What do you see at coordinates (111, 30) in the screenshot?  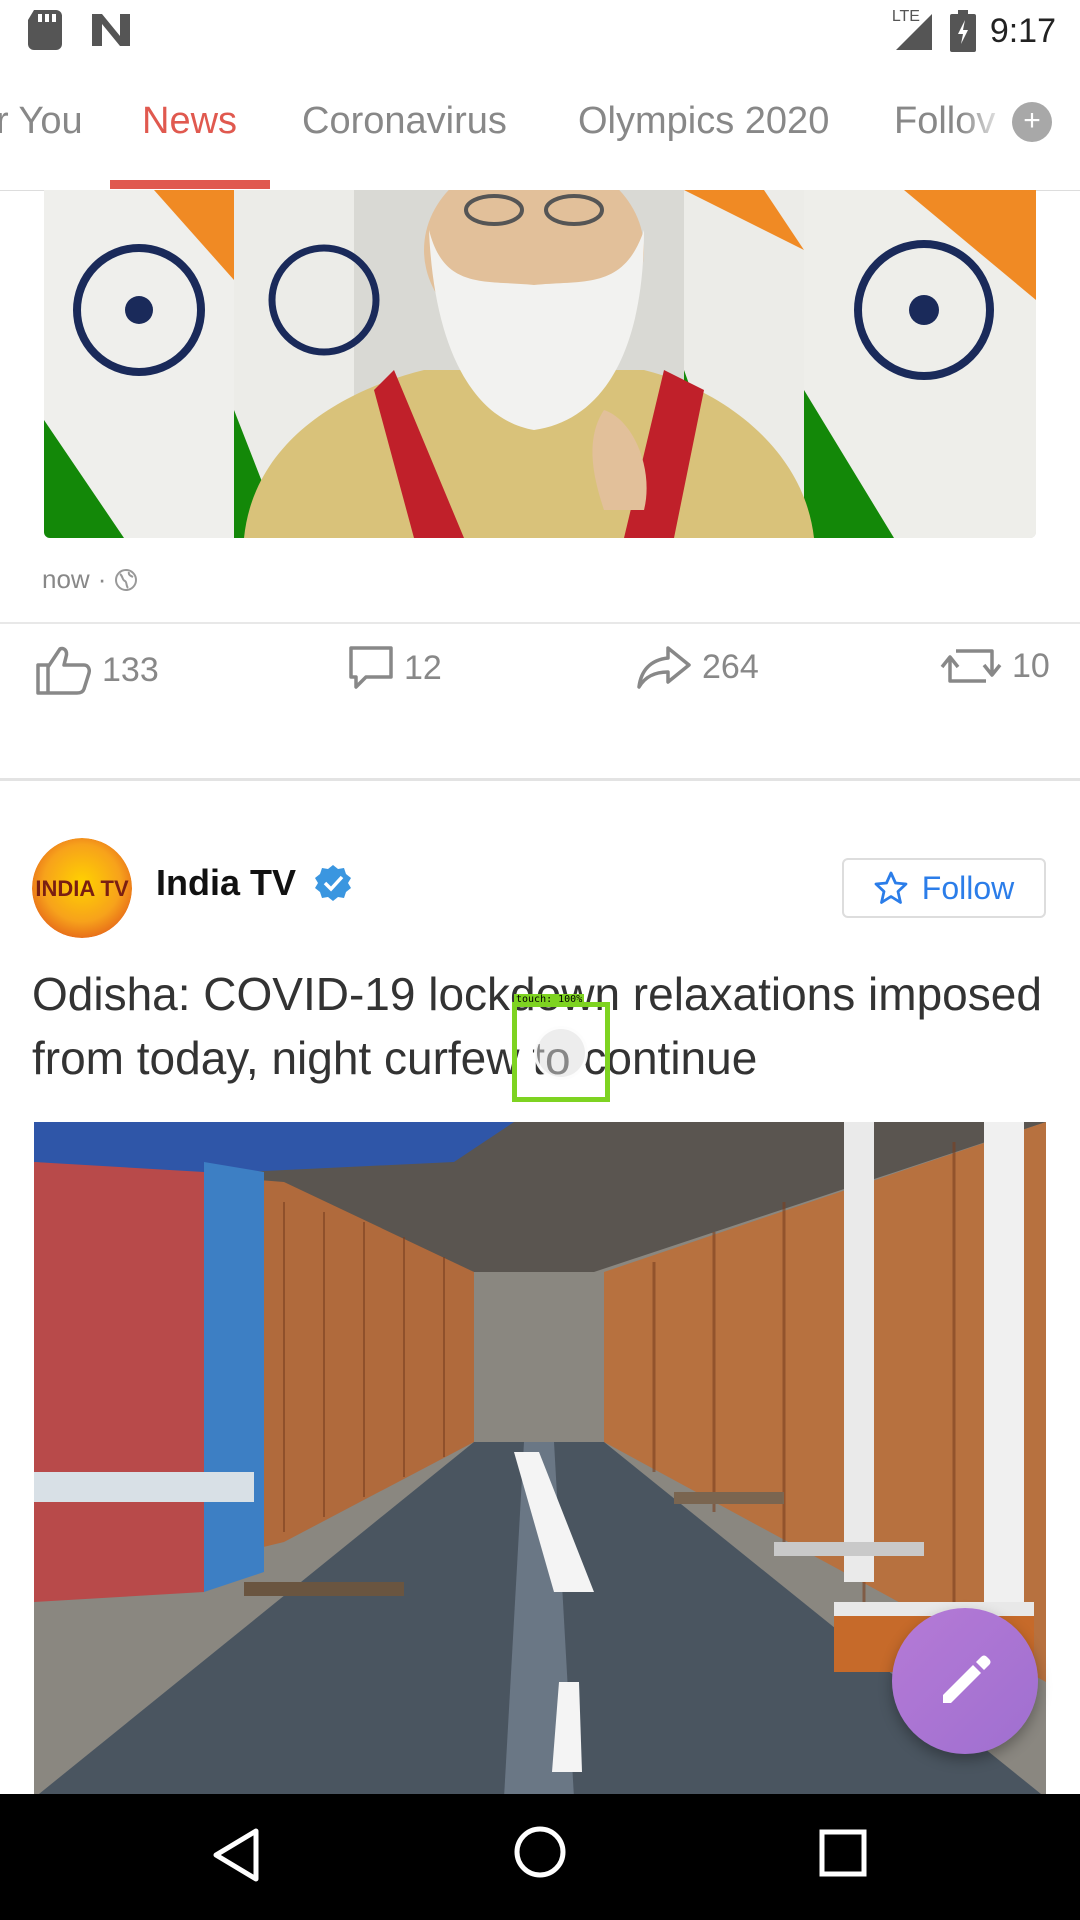 I see `n-logo-icon` at bounding box center [111, 30].